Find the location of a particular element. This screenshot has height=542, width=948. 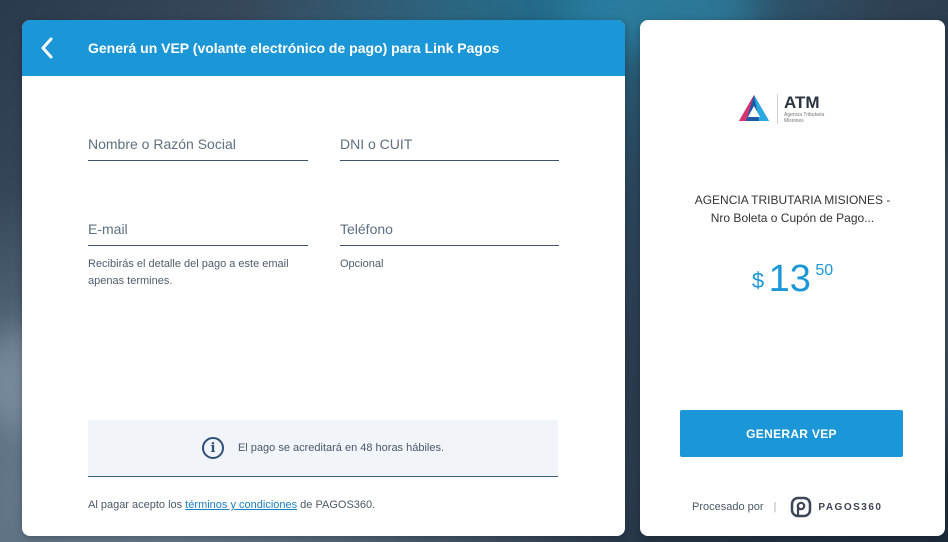

processed-by: Procesado por | PAGOS360 is located at coordinates (787, 507).